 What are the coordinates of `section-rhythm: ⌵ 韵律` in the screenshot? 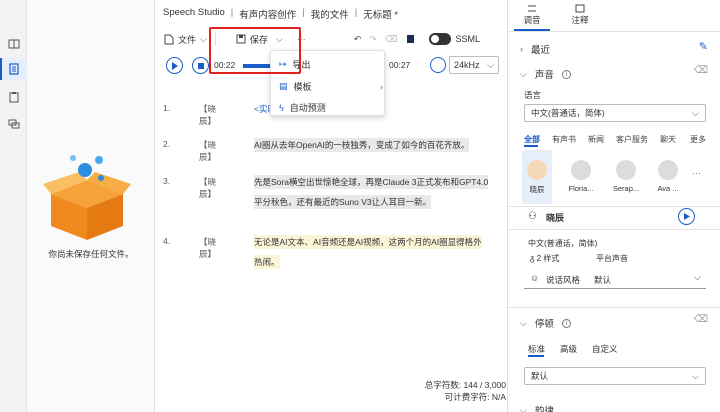 It's located at (537, 407).